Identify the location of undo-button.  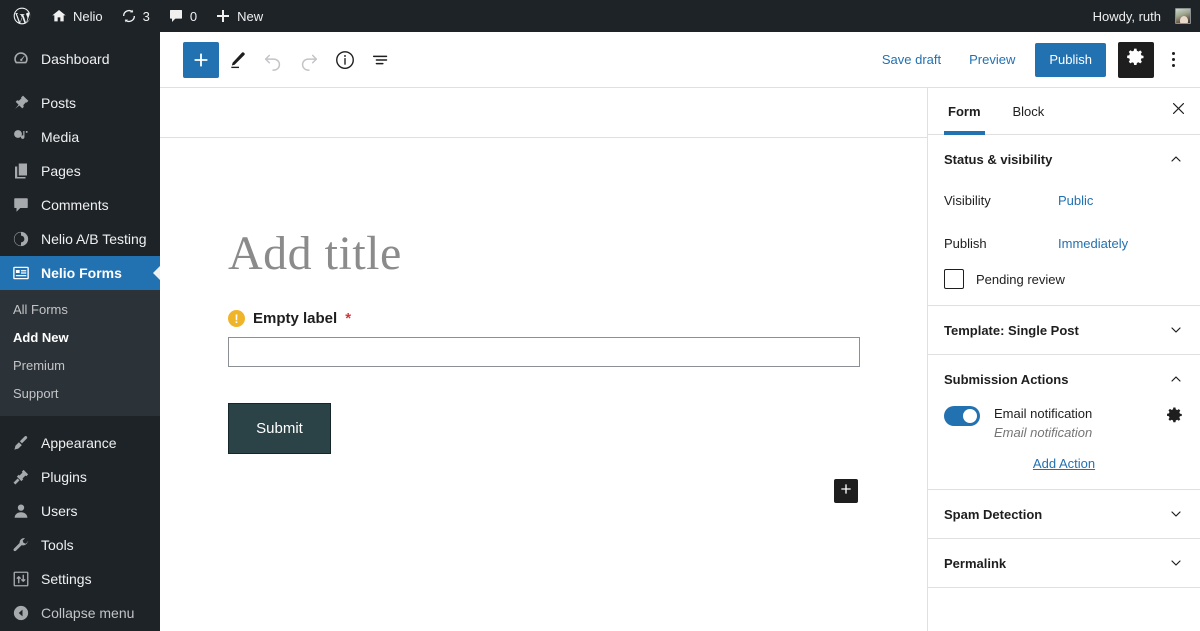
(273, 60).